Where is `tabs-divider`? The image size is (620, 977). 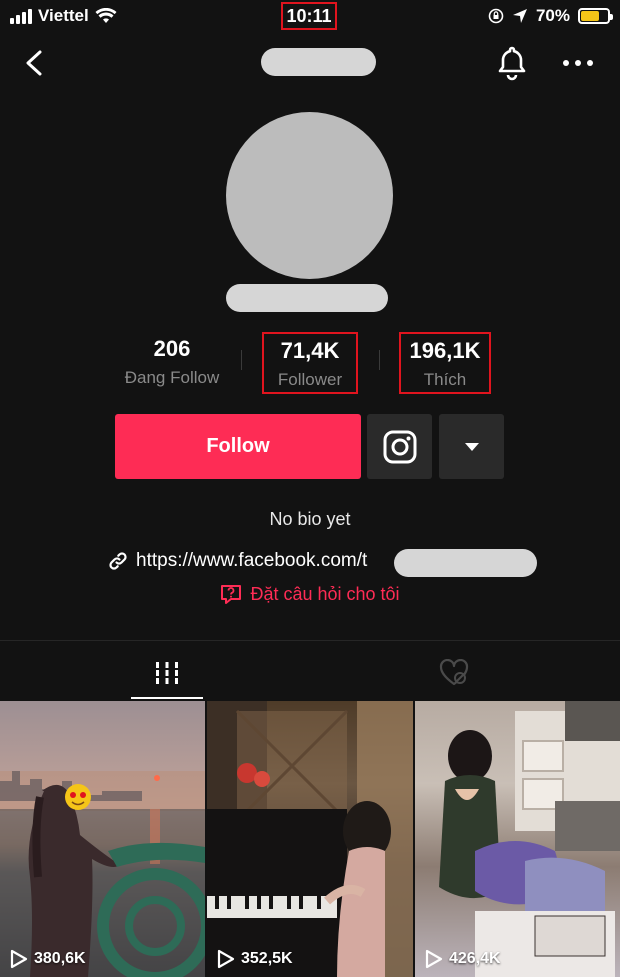 tabs-divider is located at coordinates (310, 640).